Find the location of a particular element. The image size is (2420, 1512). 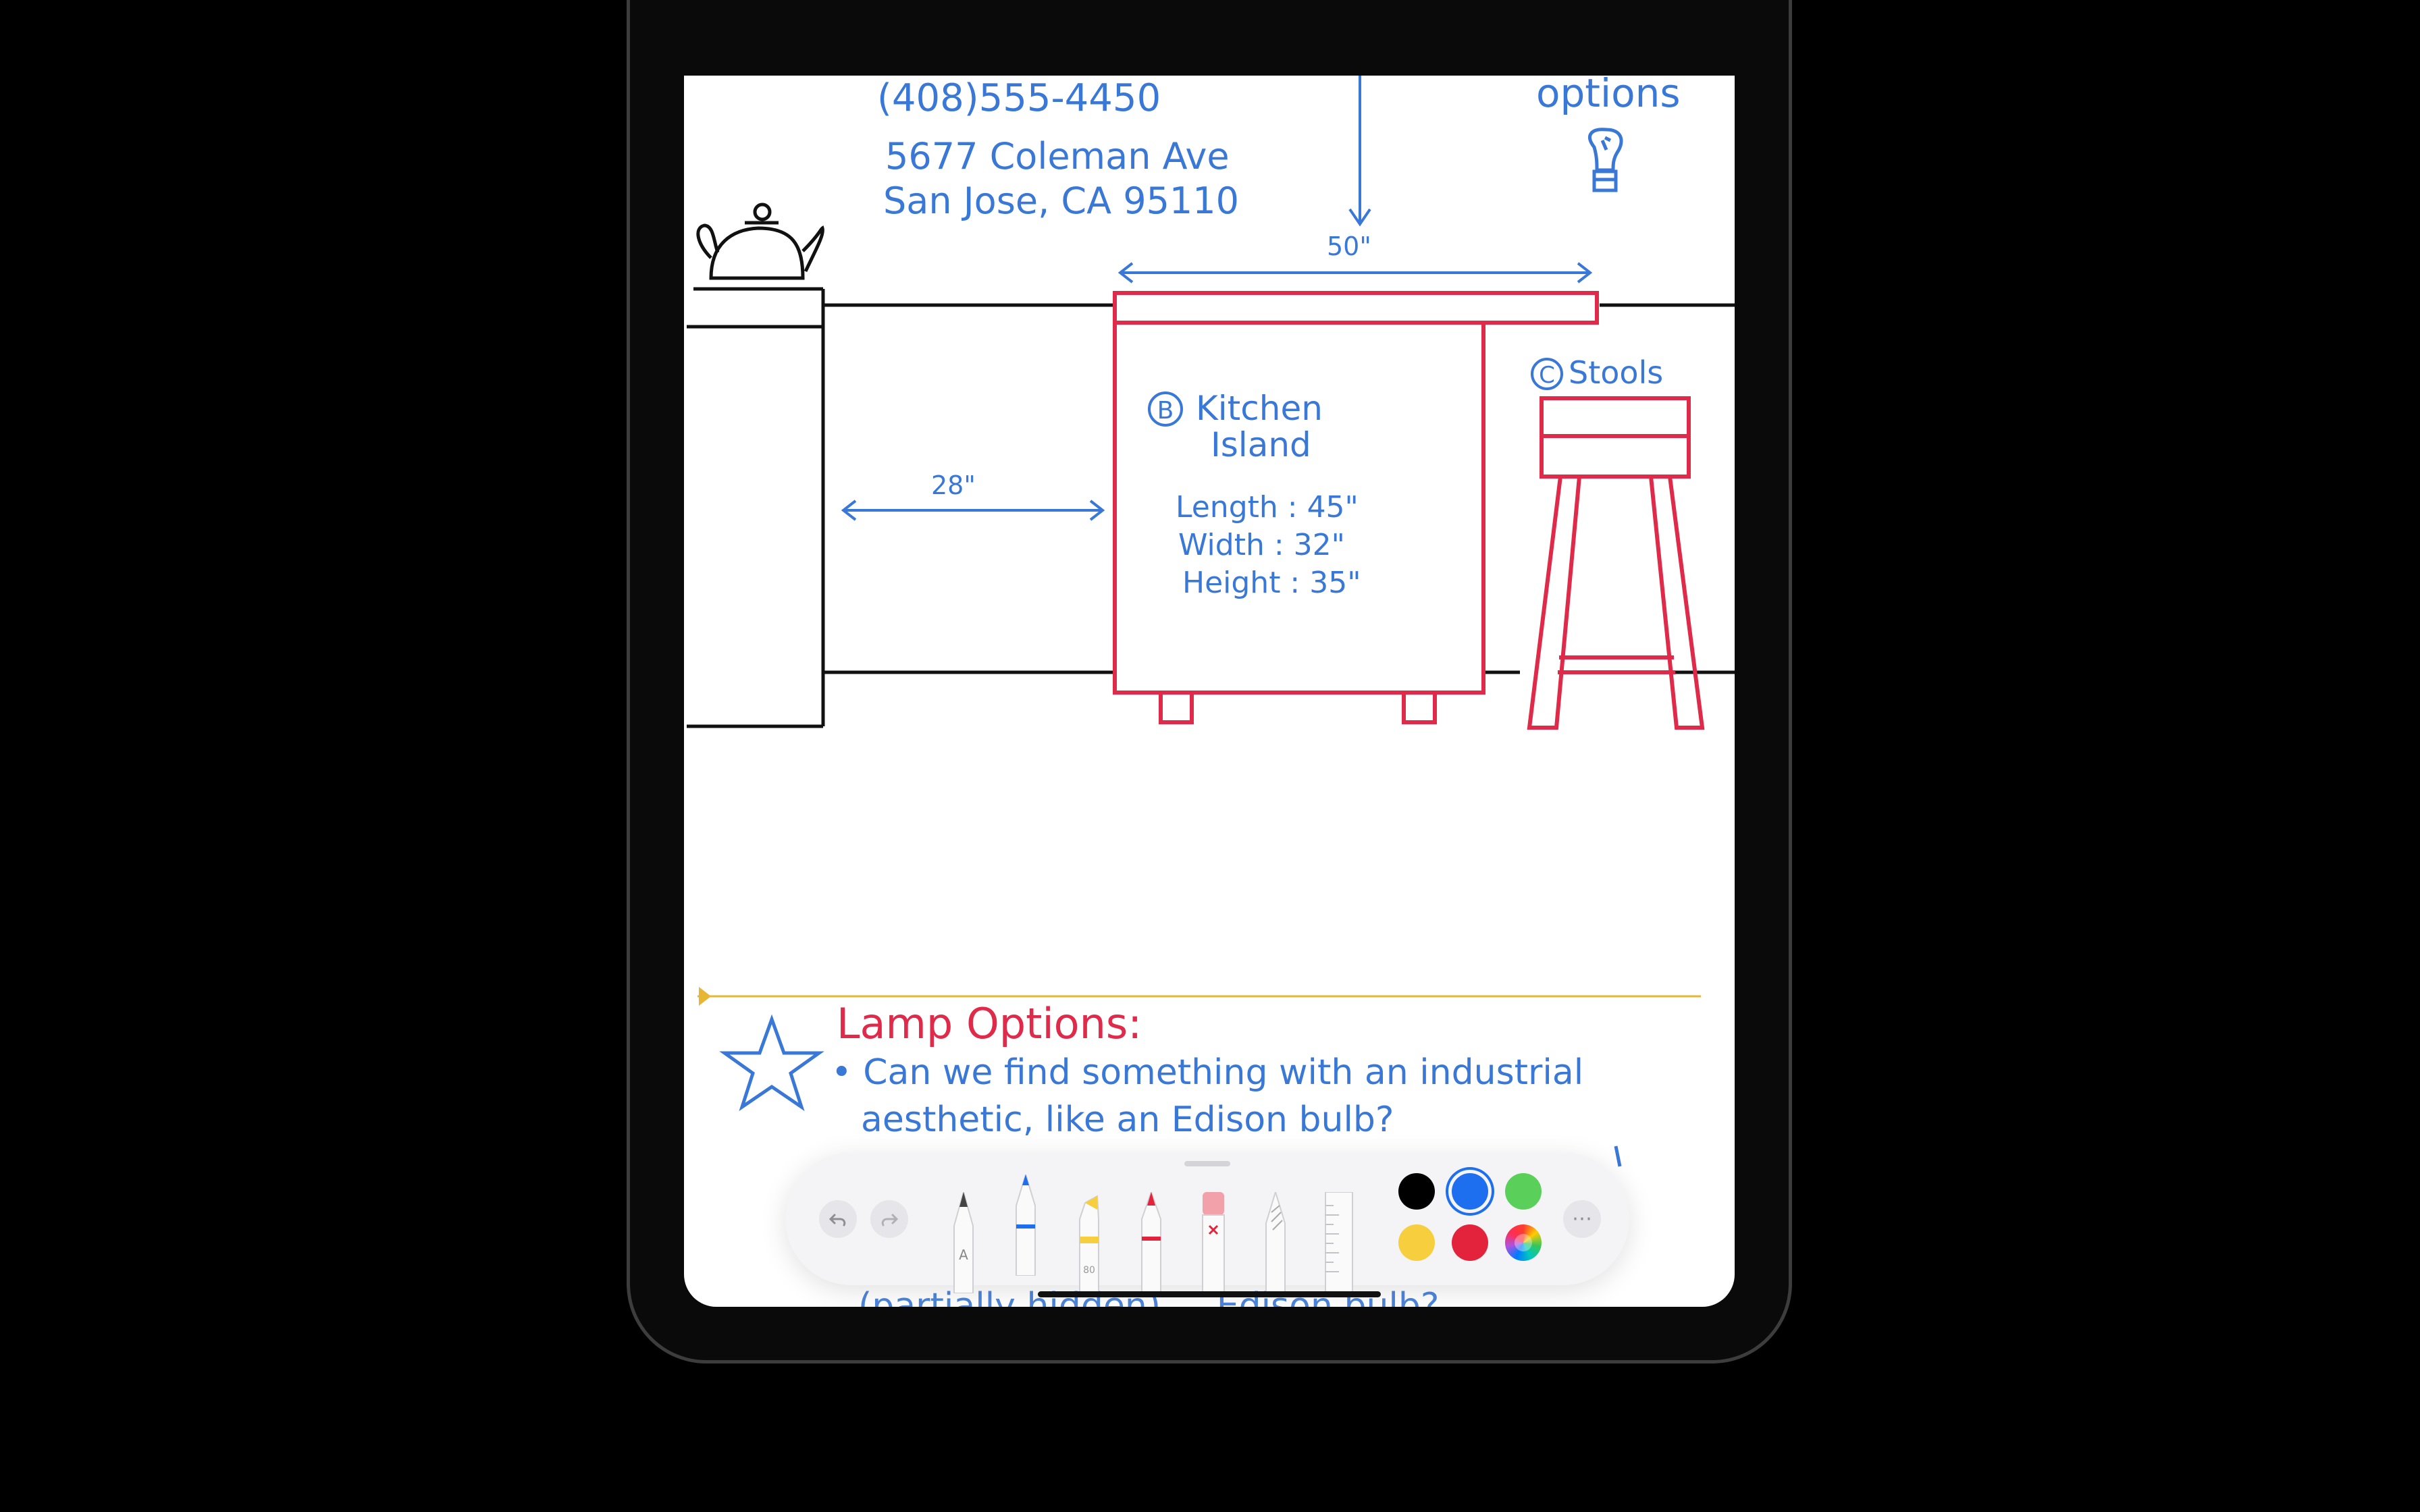

undo-button is located at coordinates (838, 1219).